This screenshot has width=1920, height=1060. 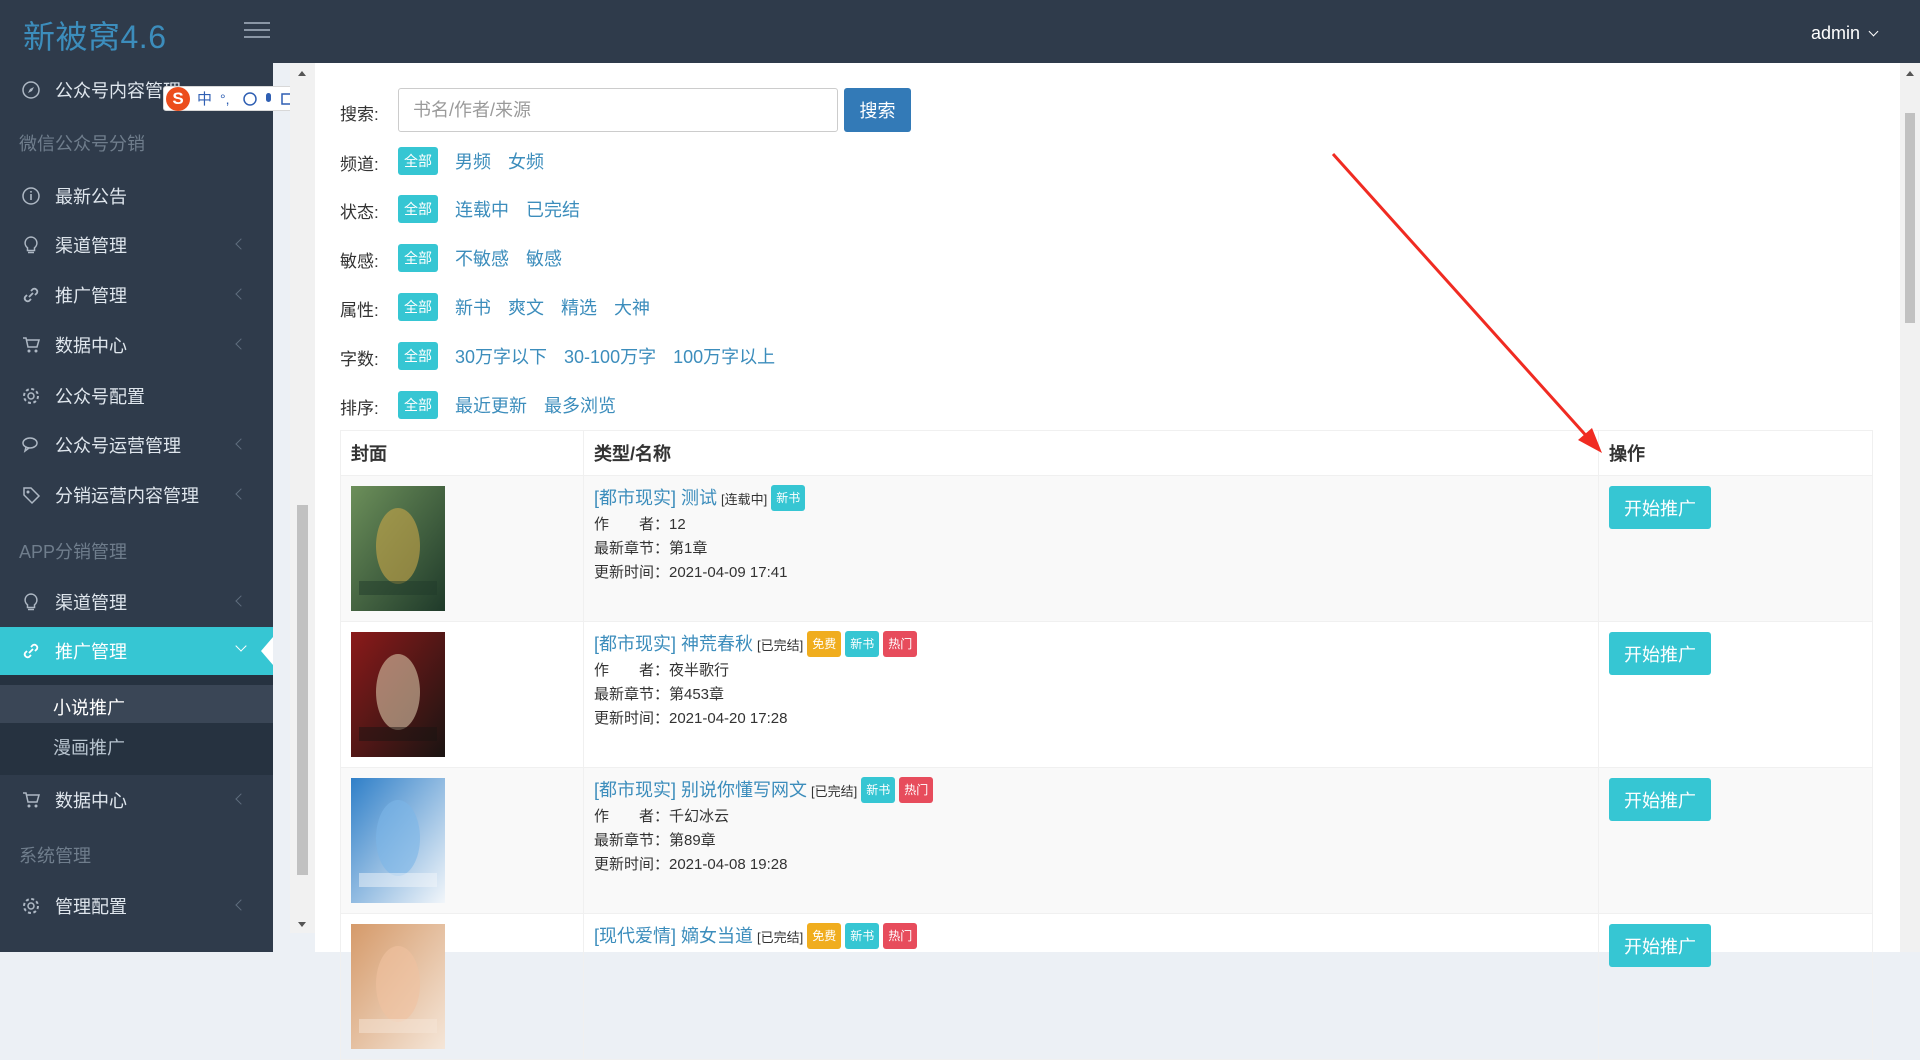 What do you see at coordinates (95, 35) in the screenshot?
I see `brand-logo: 新被窝4.6` at bounding box center [95, 35].